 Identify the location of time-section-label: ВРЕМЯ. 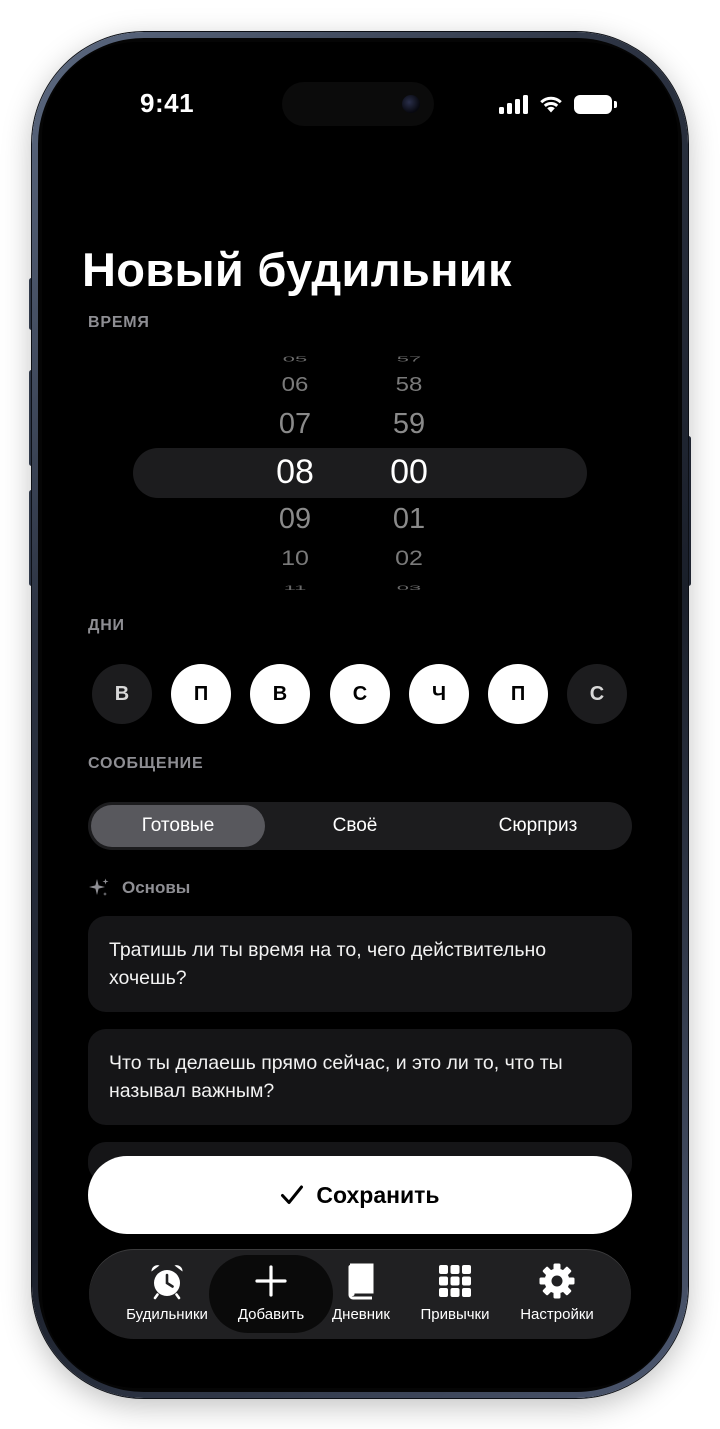
(119, 322).